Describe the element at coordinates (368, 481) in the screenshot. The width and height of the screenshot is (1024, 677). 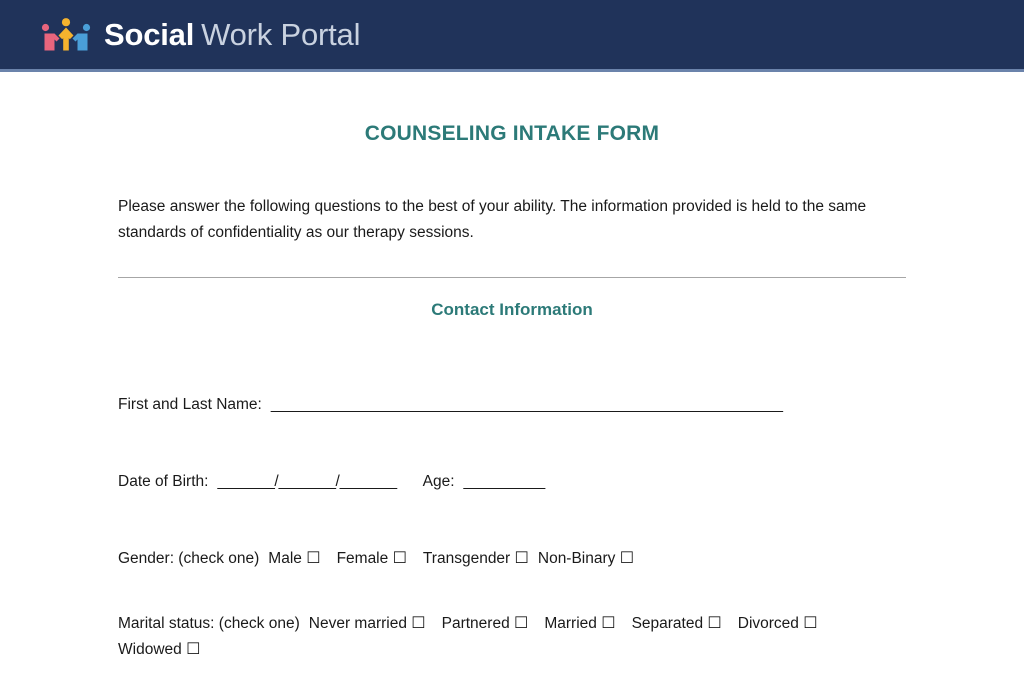
I see `dob-year-rule: _______` at that location.